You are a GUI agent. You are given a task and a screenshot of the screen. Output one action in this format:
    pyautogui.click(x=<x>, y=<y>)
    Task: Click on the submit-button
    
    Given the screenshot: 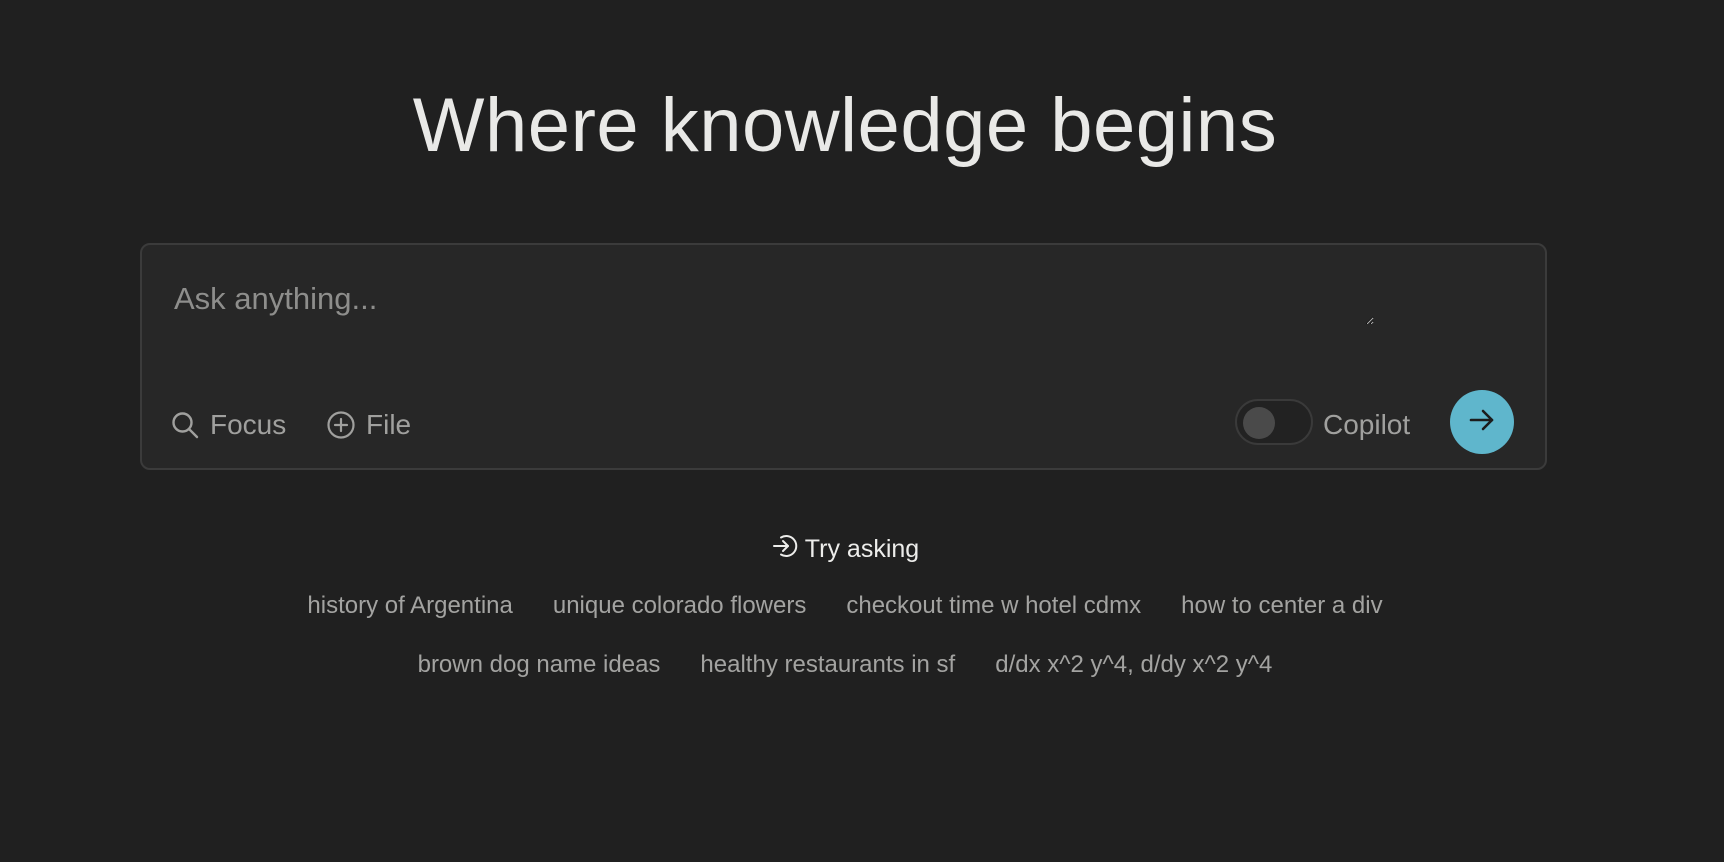 What is the action you would take?
    pyautogui.click(x=1482, y=422)
    